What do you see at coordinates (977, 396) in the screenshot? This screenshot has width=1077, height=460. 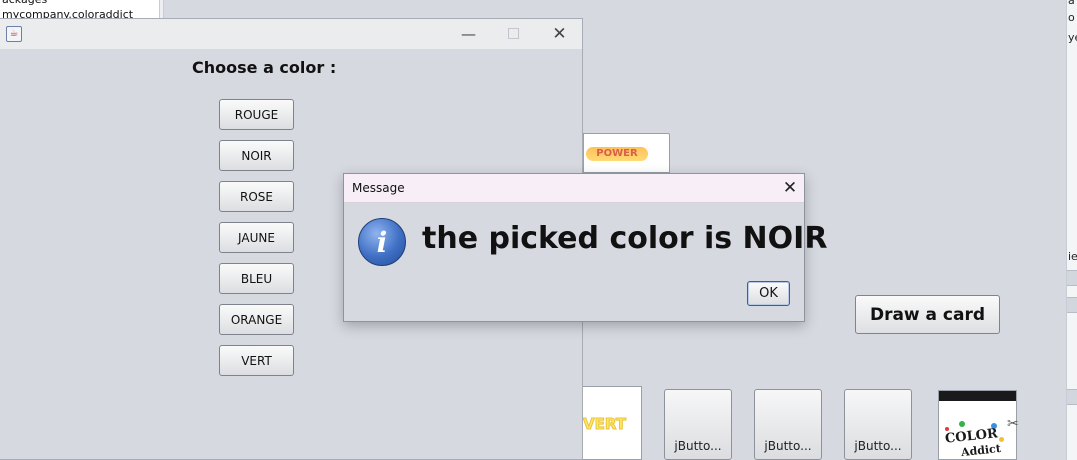 I see `deck-card-band` at bounding box center [977, 396].